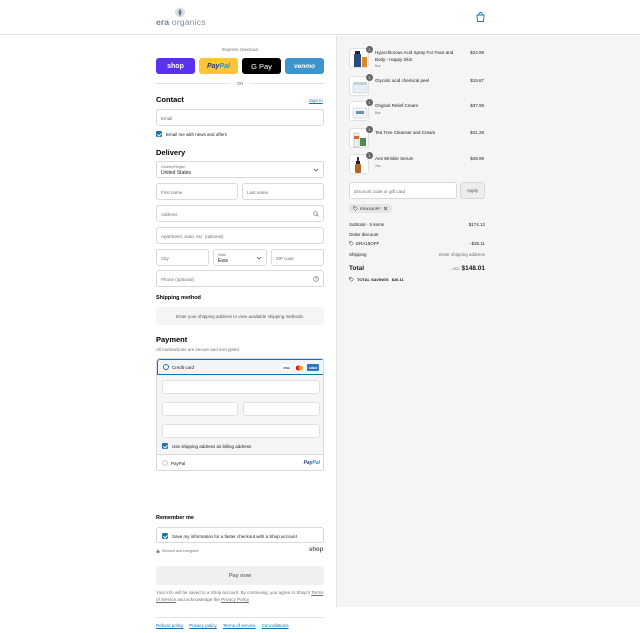  I want to click on order-discount-row: Order discount, so click(417, 234).